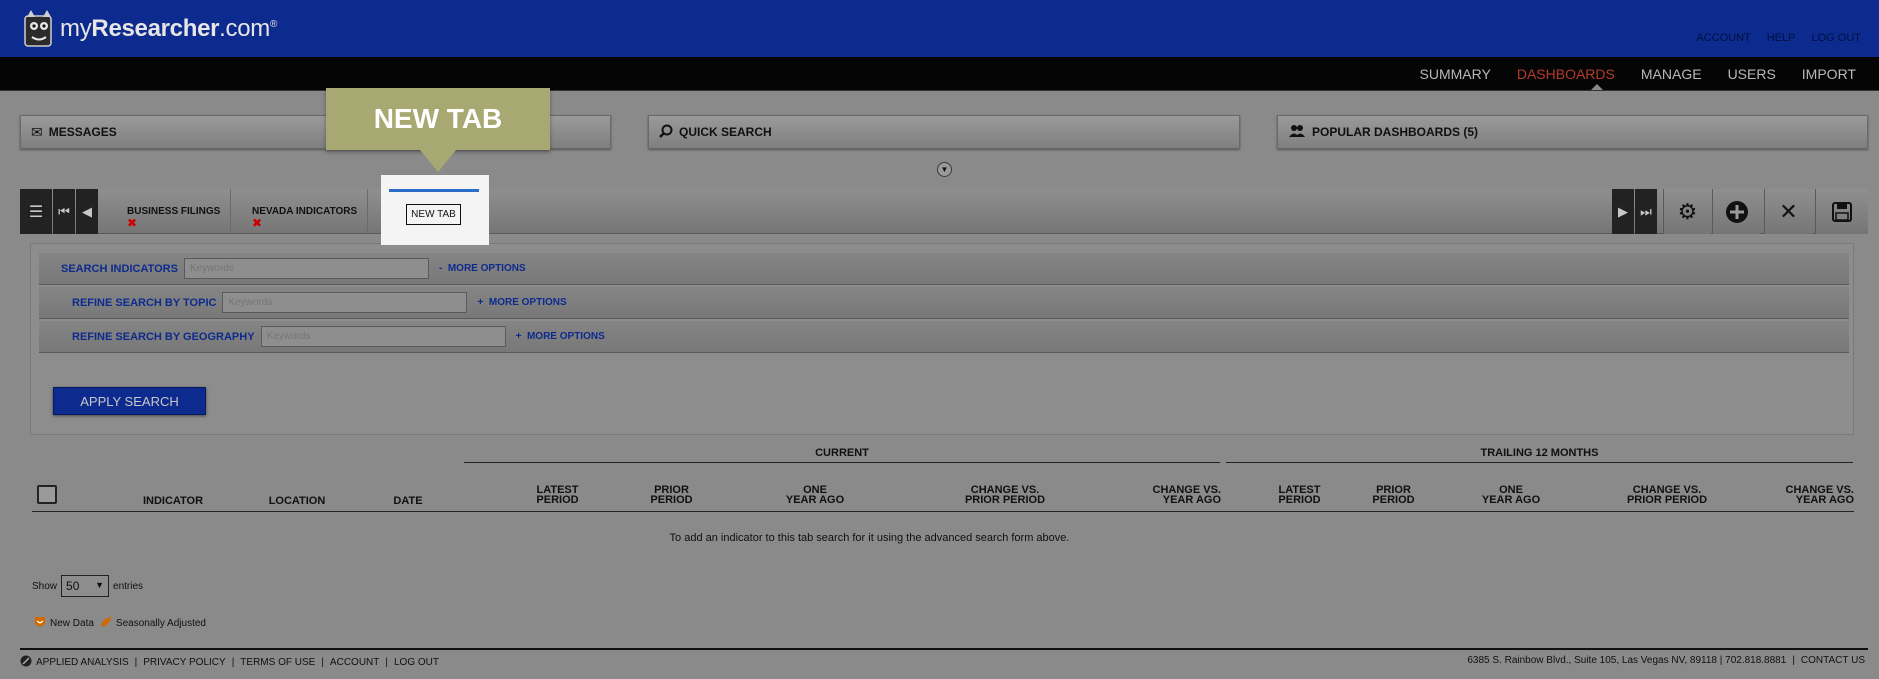 This screenshot has width=1879, height=679. I want to click on mascot-icon, so click(38, 28).